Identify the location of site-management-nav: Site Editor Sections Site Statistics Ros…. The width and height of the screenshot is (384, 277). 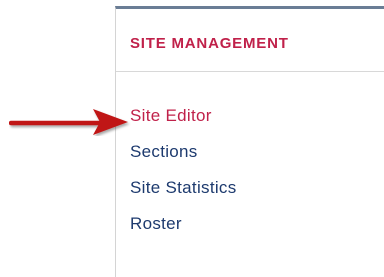
(183, 178).